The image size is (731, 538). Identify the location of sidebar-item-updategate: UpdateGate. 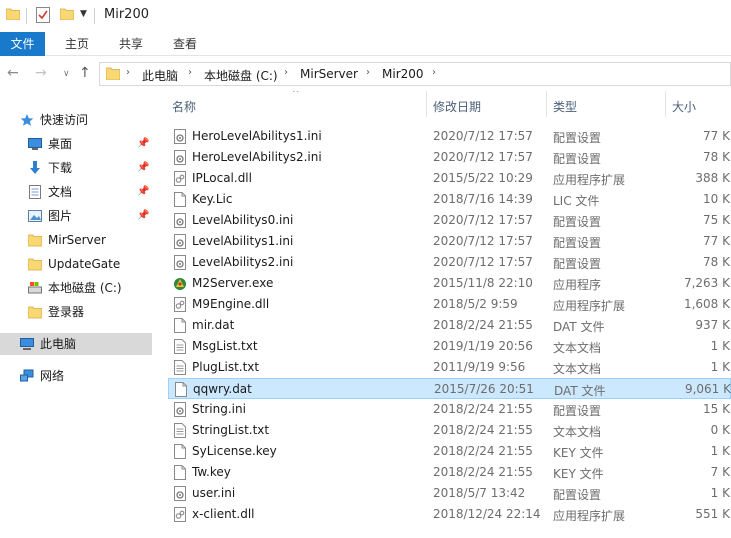
(76, 264).